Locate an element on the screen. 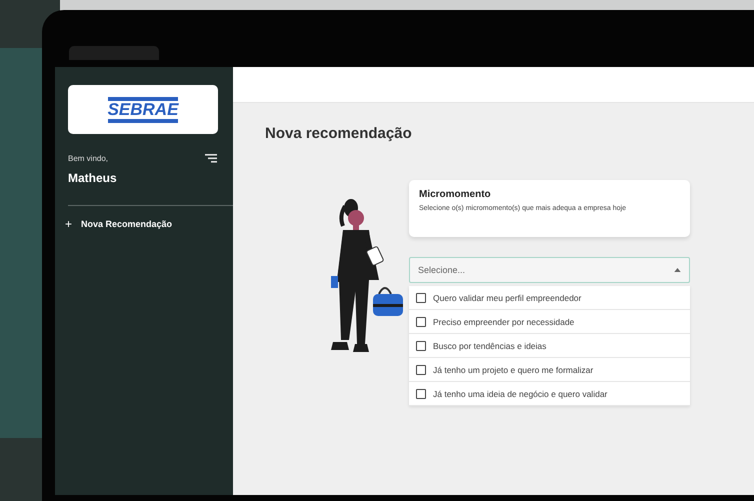 Image resolution: width=754 pixels, height=501 pixels. option-item: Quero validar meu perfil empreendedor is located at coordinates (549, 298).